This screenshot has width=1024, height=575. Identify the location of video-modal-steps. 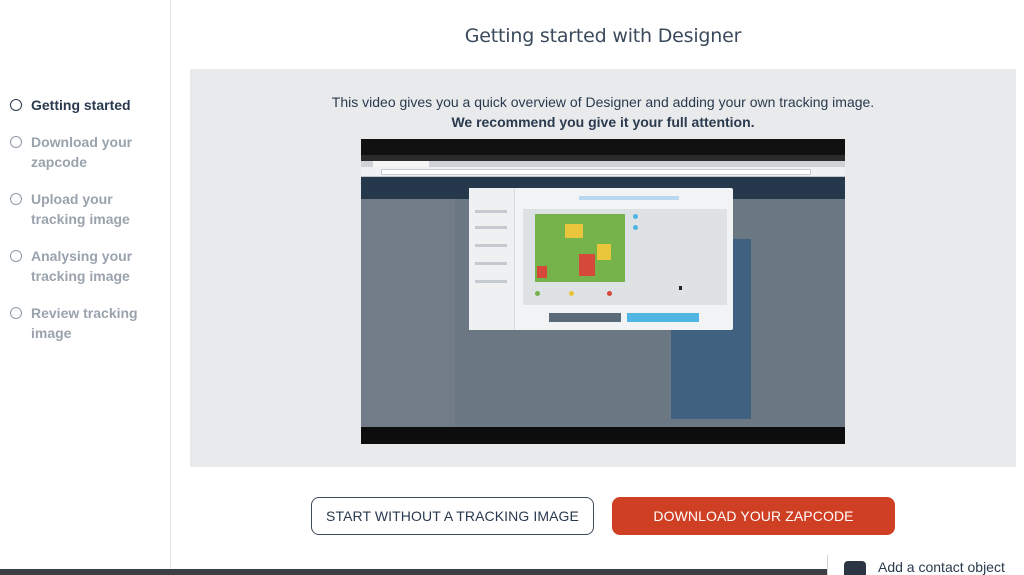
(492, 259).